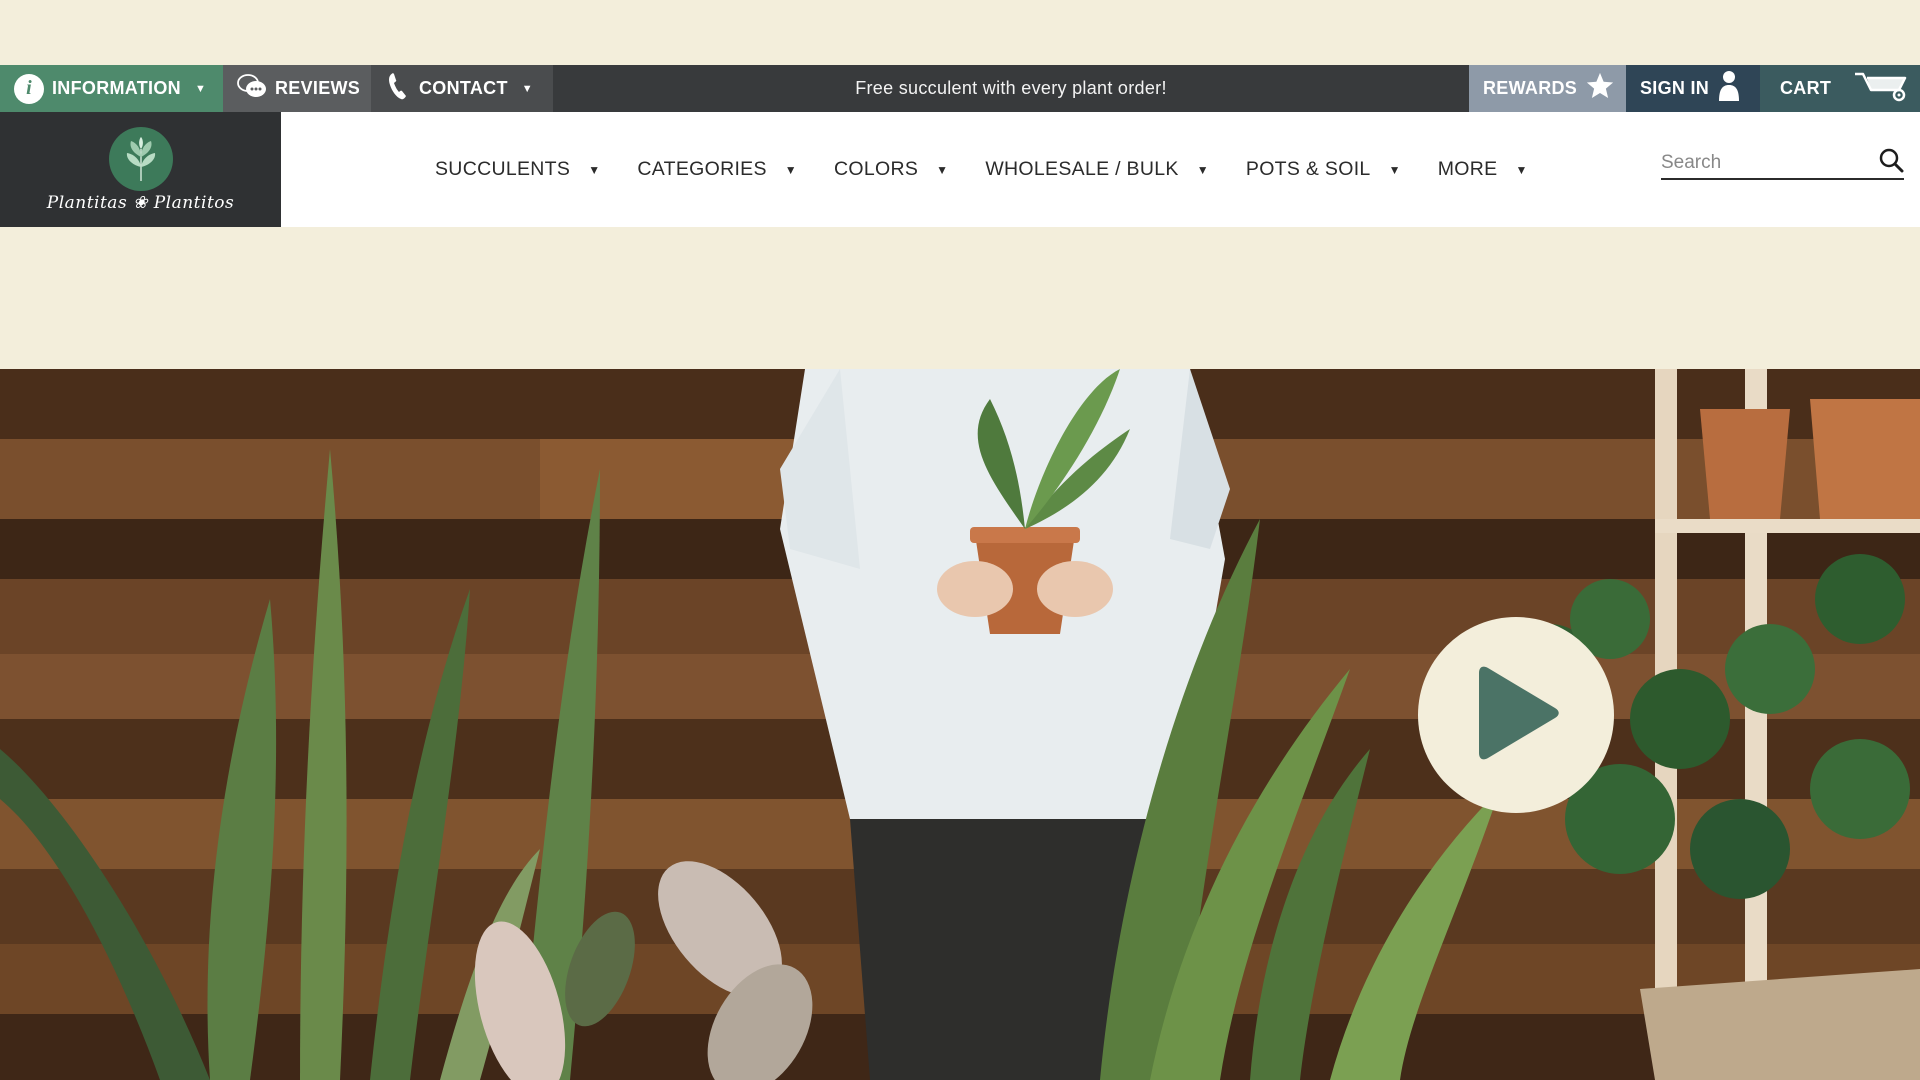 The width and height of the screenshot is (1920, 1080). I want to click on contact-menu: CONTACT ▼, so click(462, 88).